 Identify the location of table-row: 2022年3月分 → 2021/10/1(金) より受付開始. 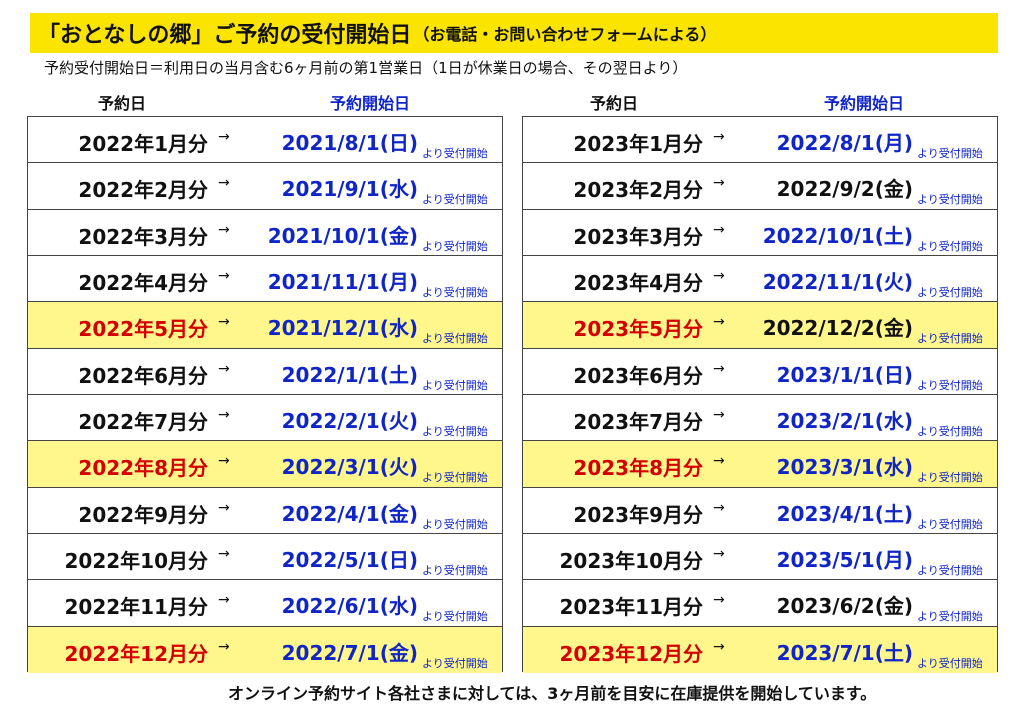
(265, 232).